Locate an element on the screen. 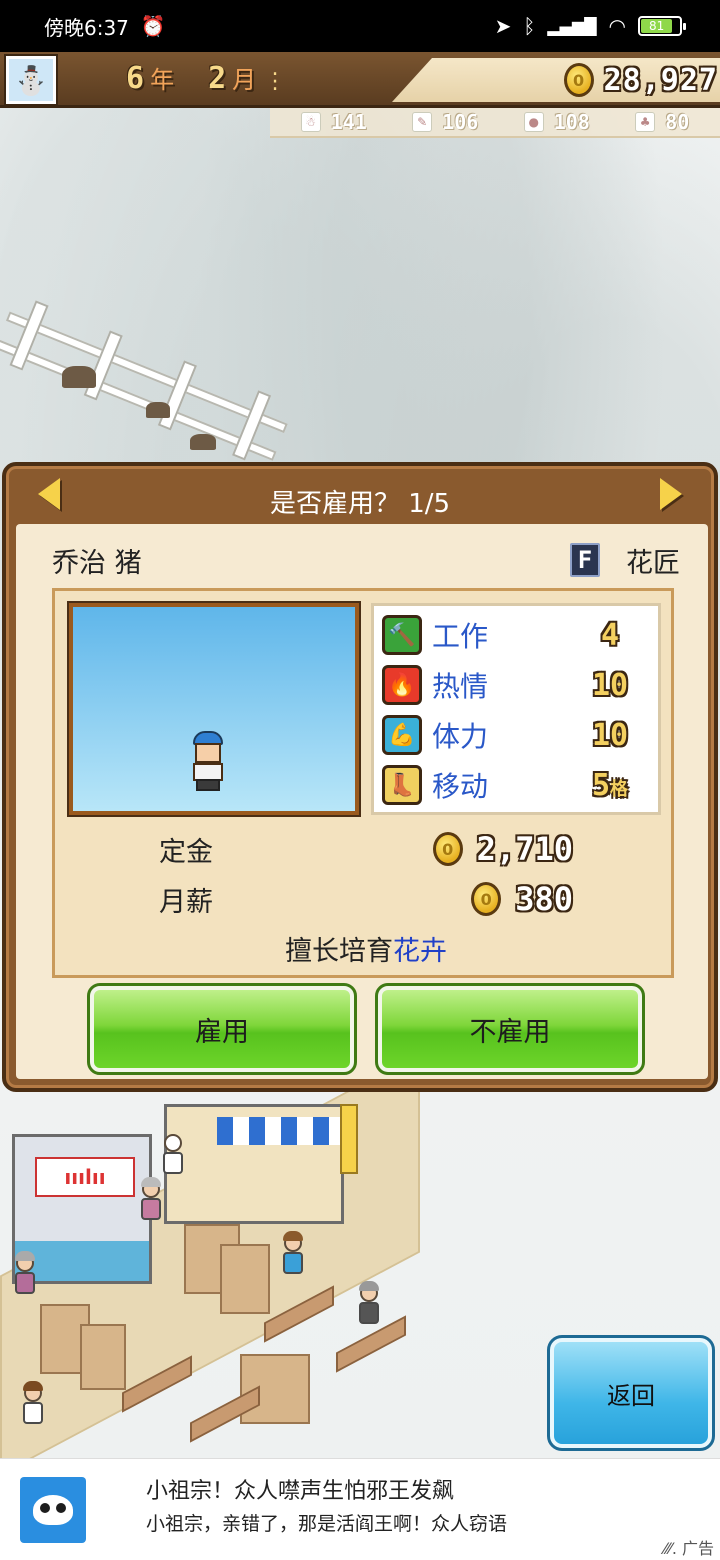 This screenshot has height=1560, width=720. return-button: 返回 is located at coordinates (631, 1393).